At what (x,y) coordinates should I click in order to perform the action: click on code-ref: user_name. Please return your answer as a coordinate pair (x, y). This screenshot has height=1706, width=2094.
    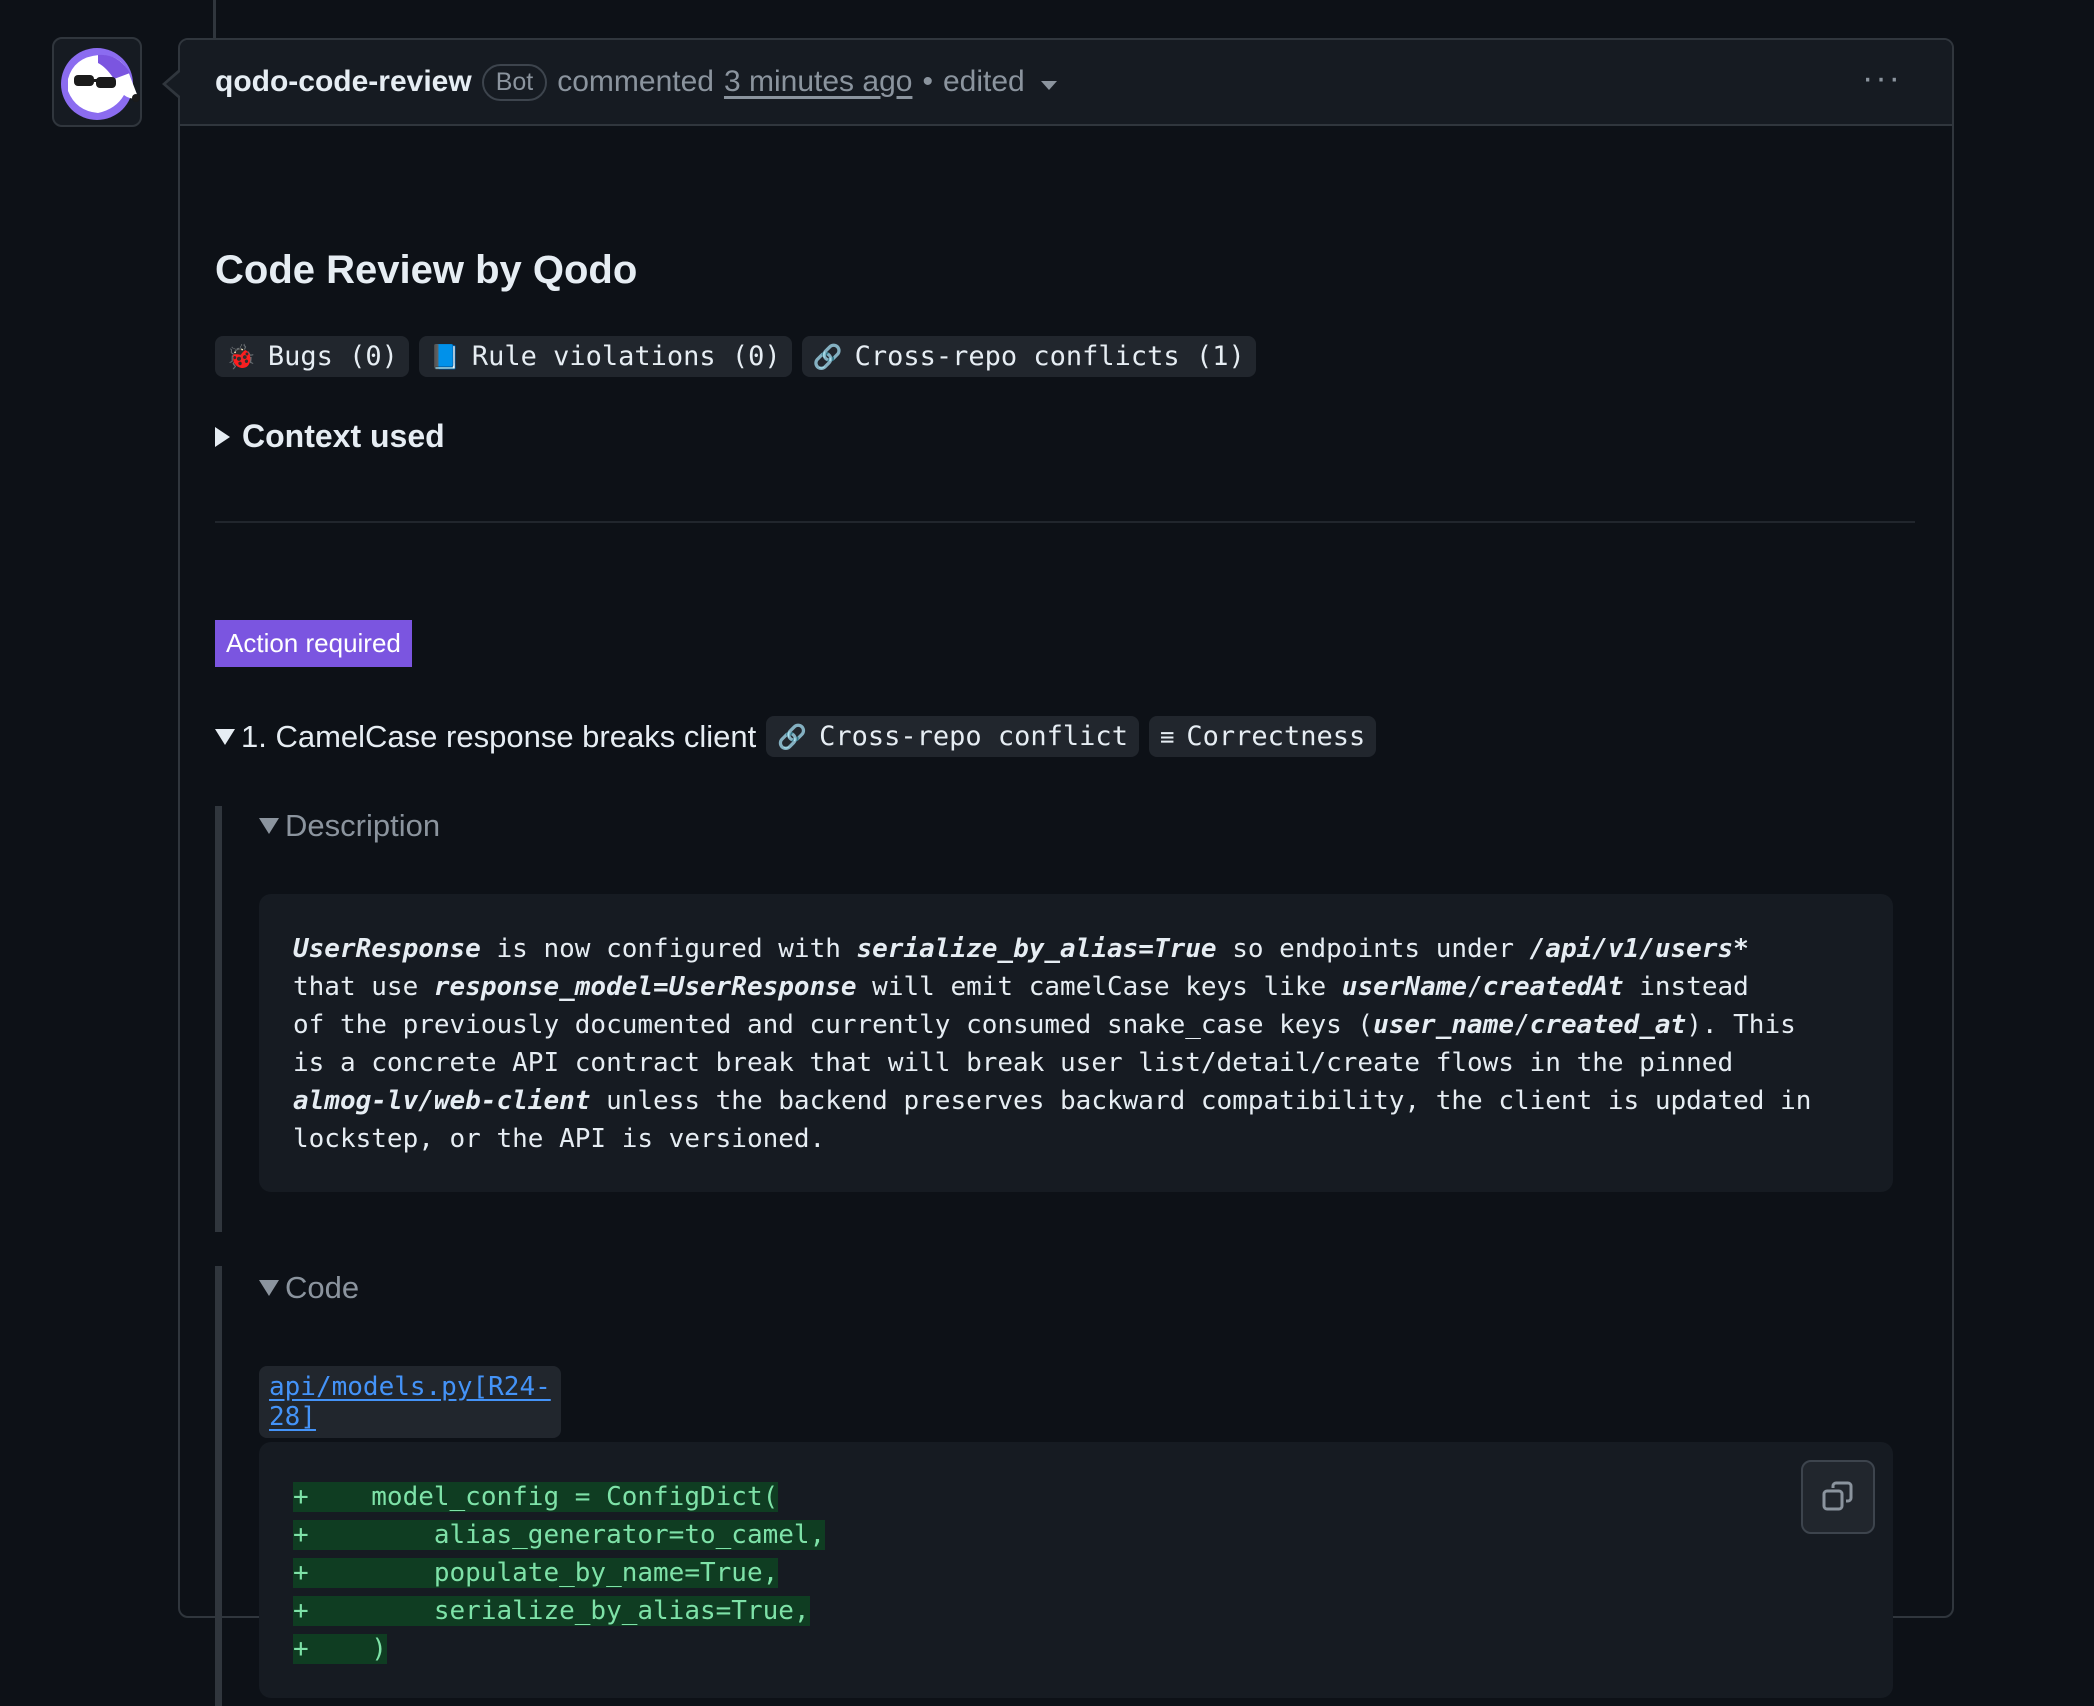
    Looking at the image, I should click on (1443, 1025).